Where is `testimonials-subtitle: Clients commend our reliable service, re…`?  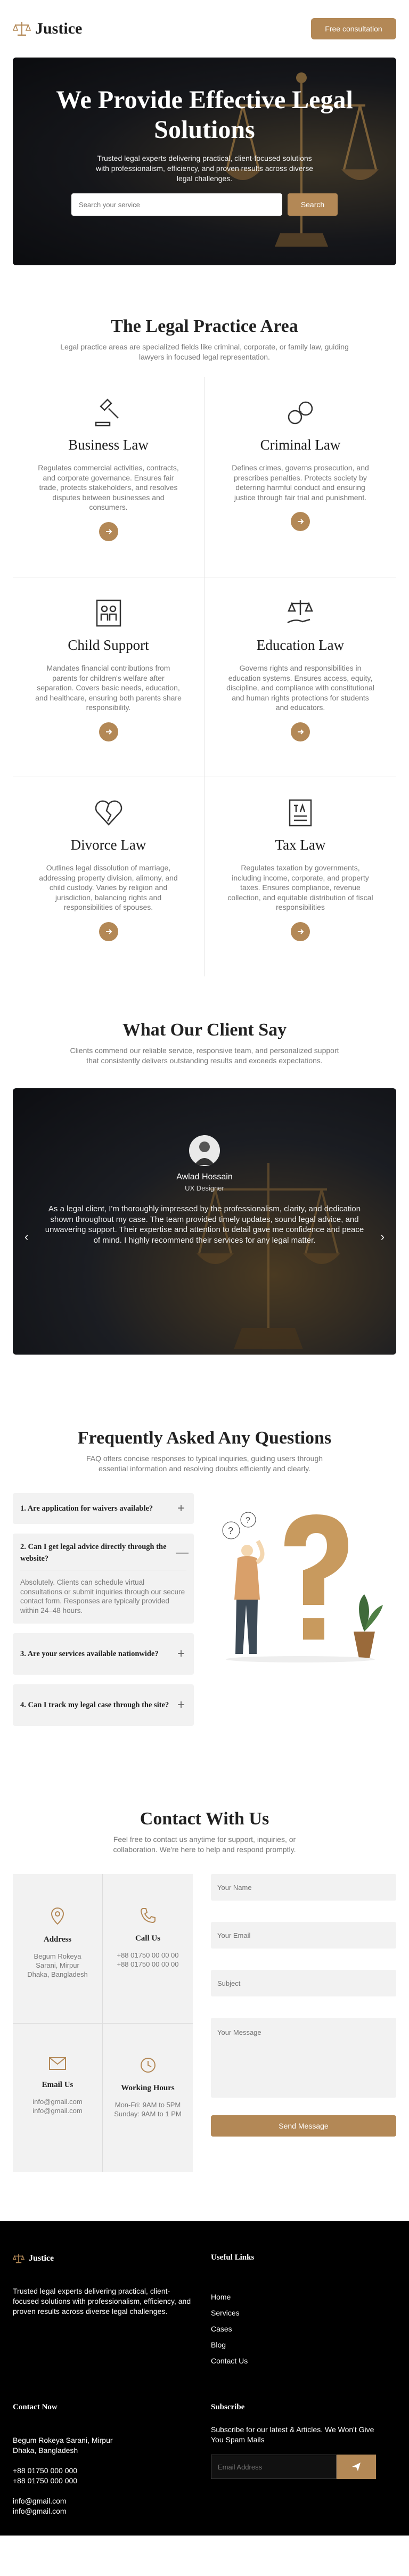 testimonials-subtitle: Clients commend our reliable service, re… is located at coordinates (204, 1055).